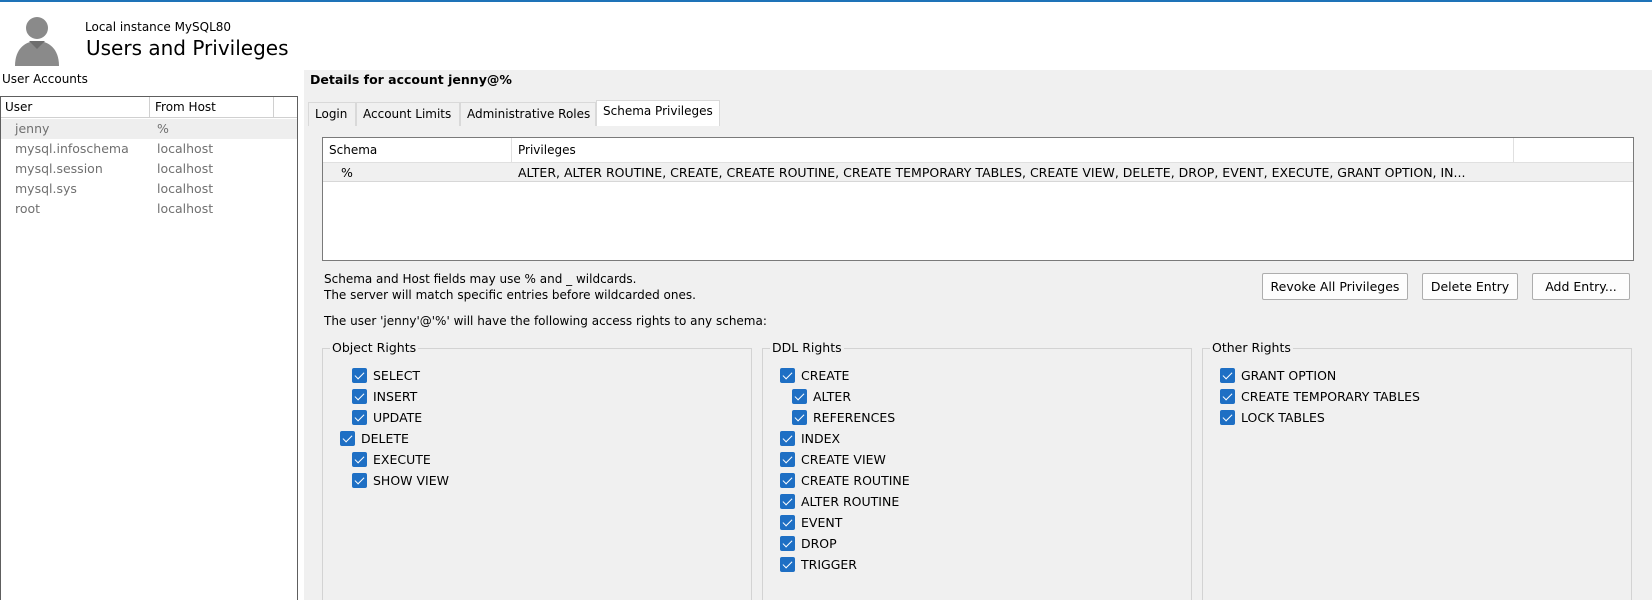  I want to click on checkbox-select: SELECT, so click(386, 377).